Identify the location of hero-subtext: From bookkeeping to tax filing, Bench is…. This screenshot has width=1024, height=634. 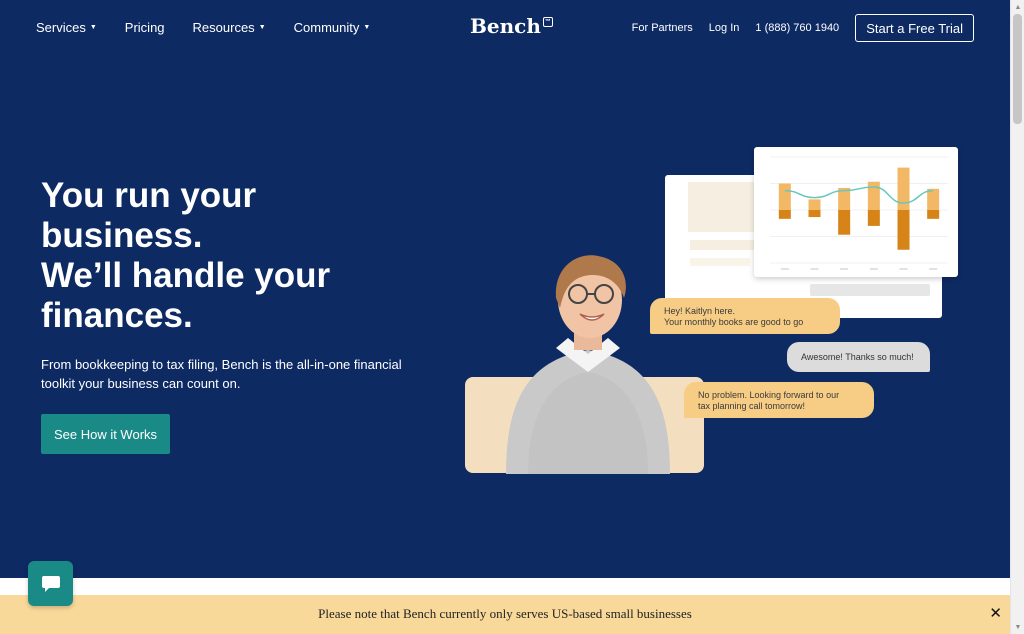
(221, 374).